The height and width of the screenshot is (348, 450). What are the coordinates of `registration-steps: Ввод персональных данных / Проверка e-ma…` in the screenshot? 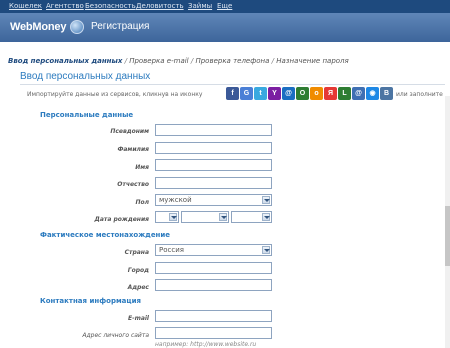 It's located at (178, 61).